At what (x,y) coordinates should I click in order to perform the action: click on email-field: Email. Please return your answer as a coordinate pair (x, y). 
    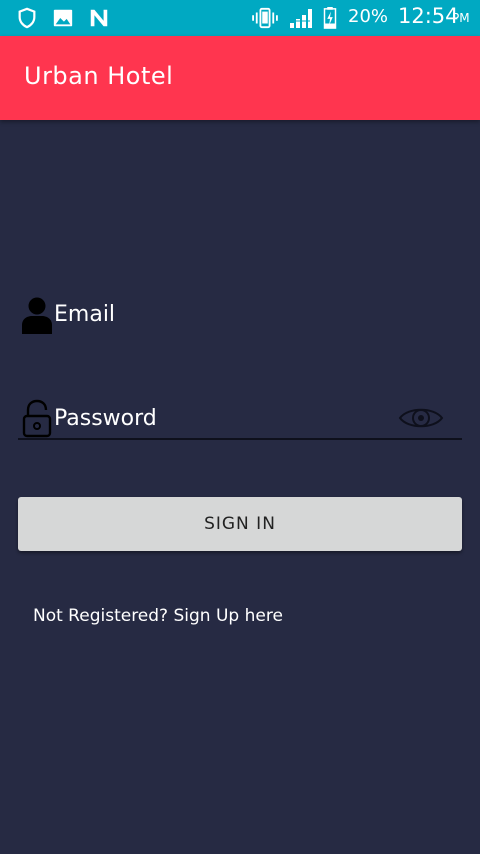
    Looking at the image, I should click on (240, 317).